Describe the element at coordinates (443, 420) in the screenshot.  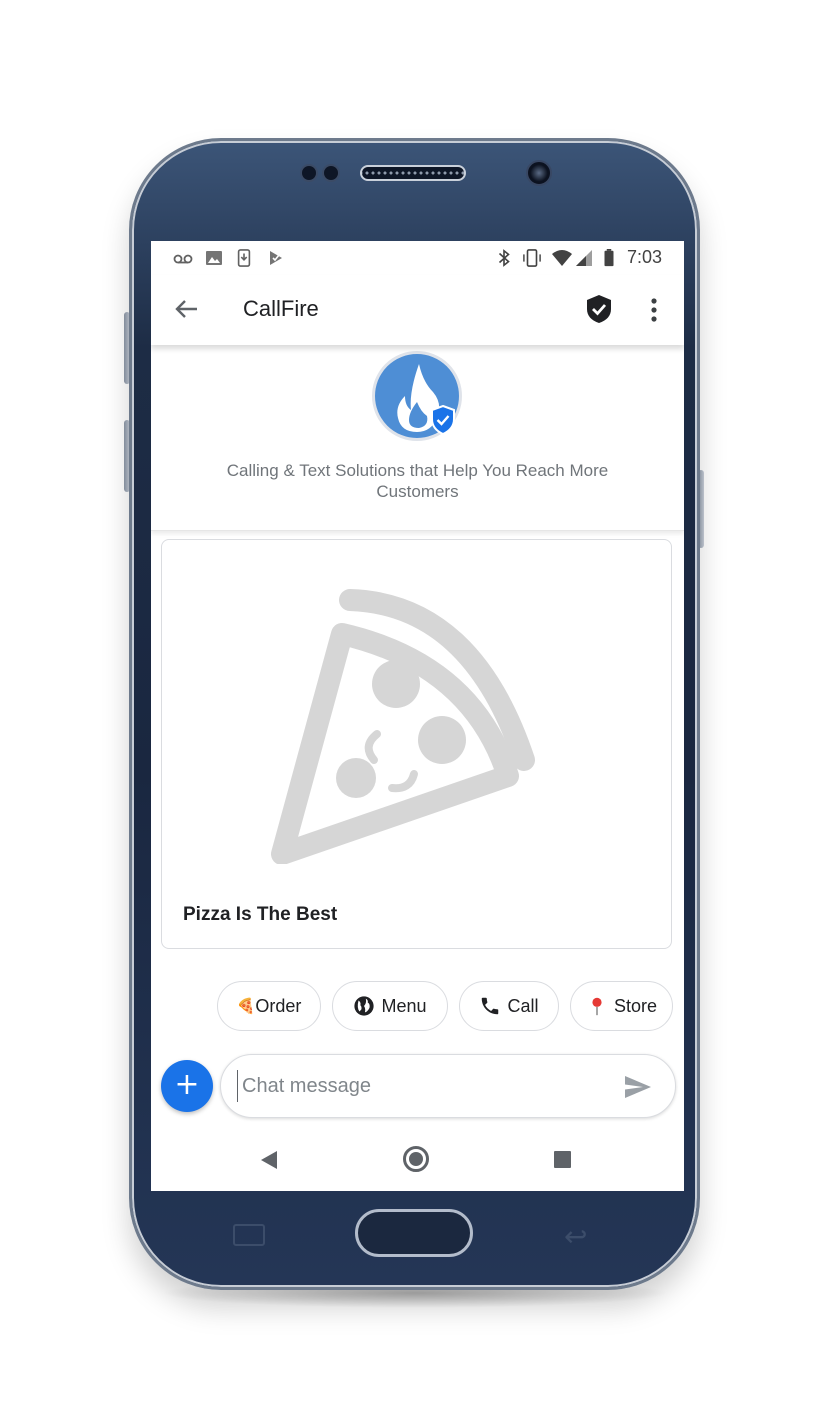
I see `verified-check-icon` at that location.